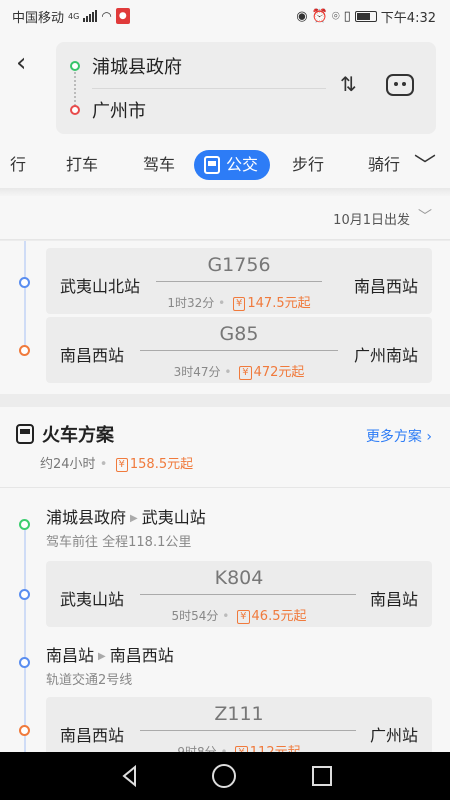 The height and width of the screenshot is (800, 450). I want to click on system-nav-bar, so click(225, 776).